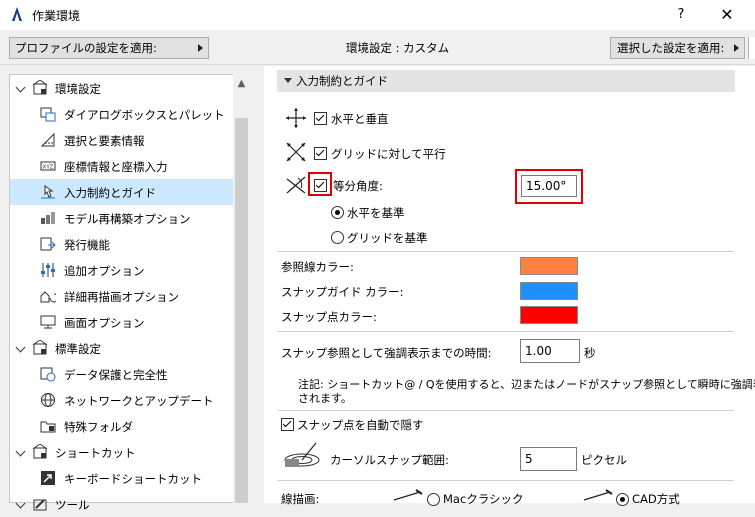 Image resolution: width=755 pixels, height=517 pixels. Describe the element at coordinates (116, 167) in the screenshot. I see `tree-item-label: 座標情報と座標入力` at that location.